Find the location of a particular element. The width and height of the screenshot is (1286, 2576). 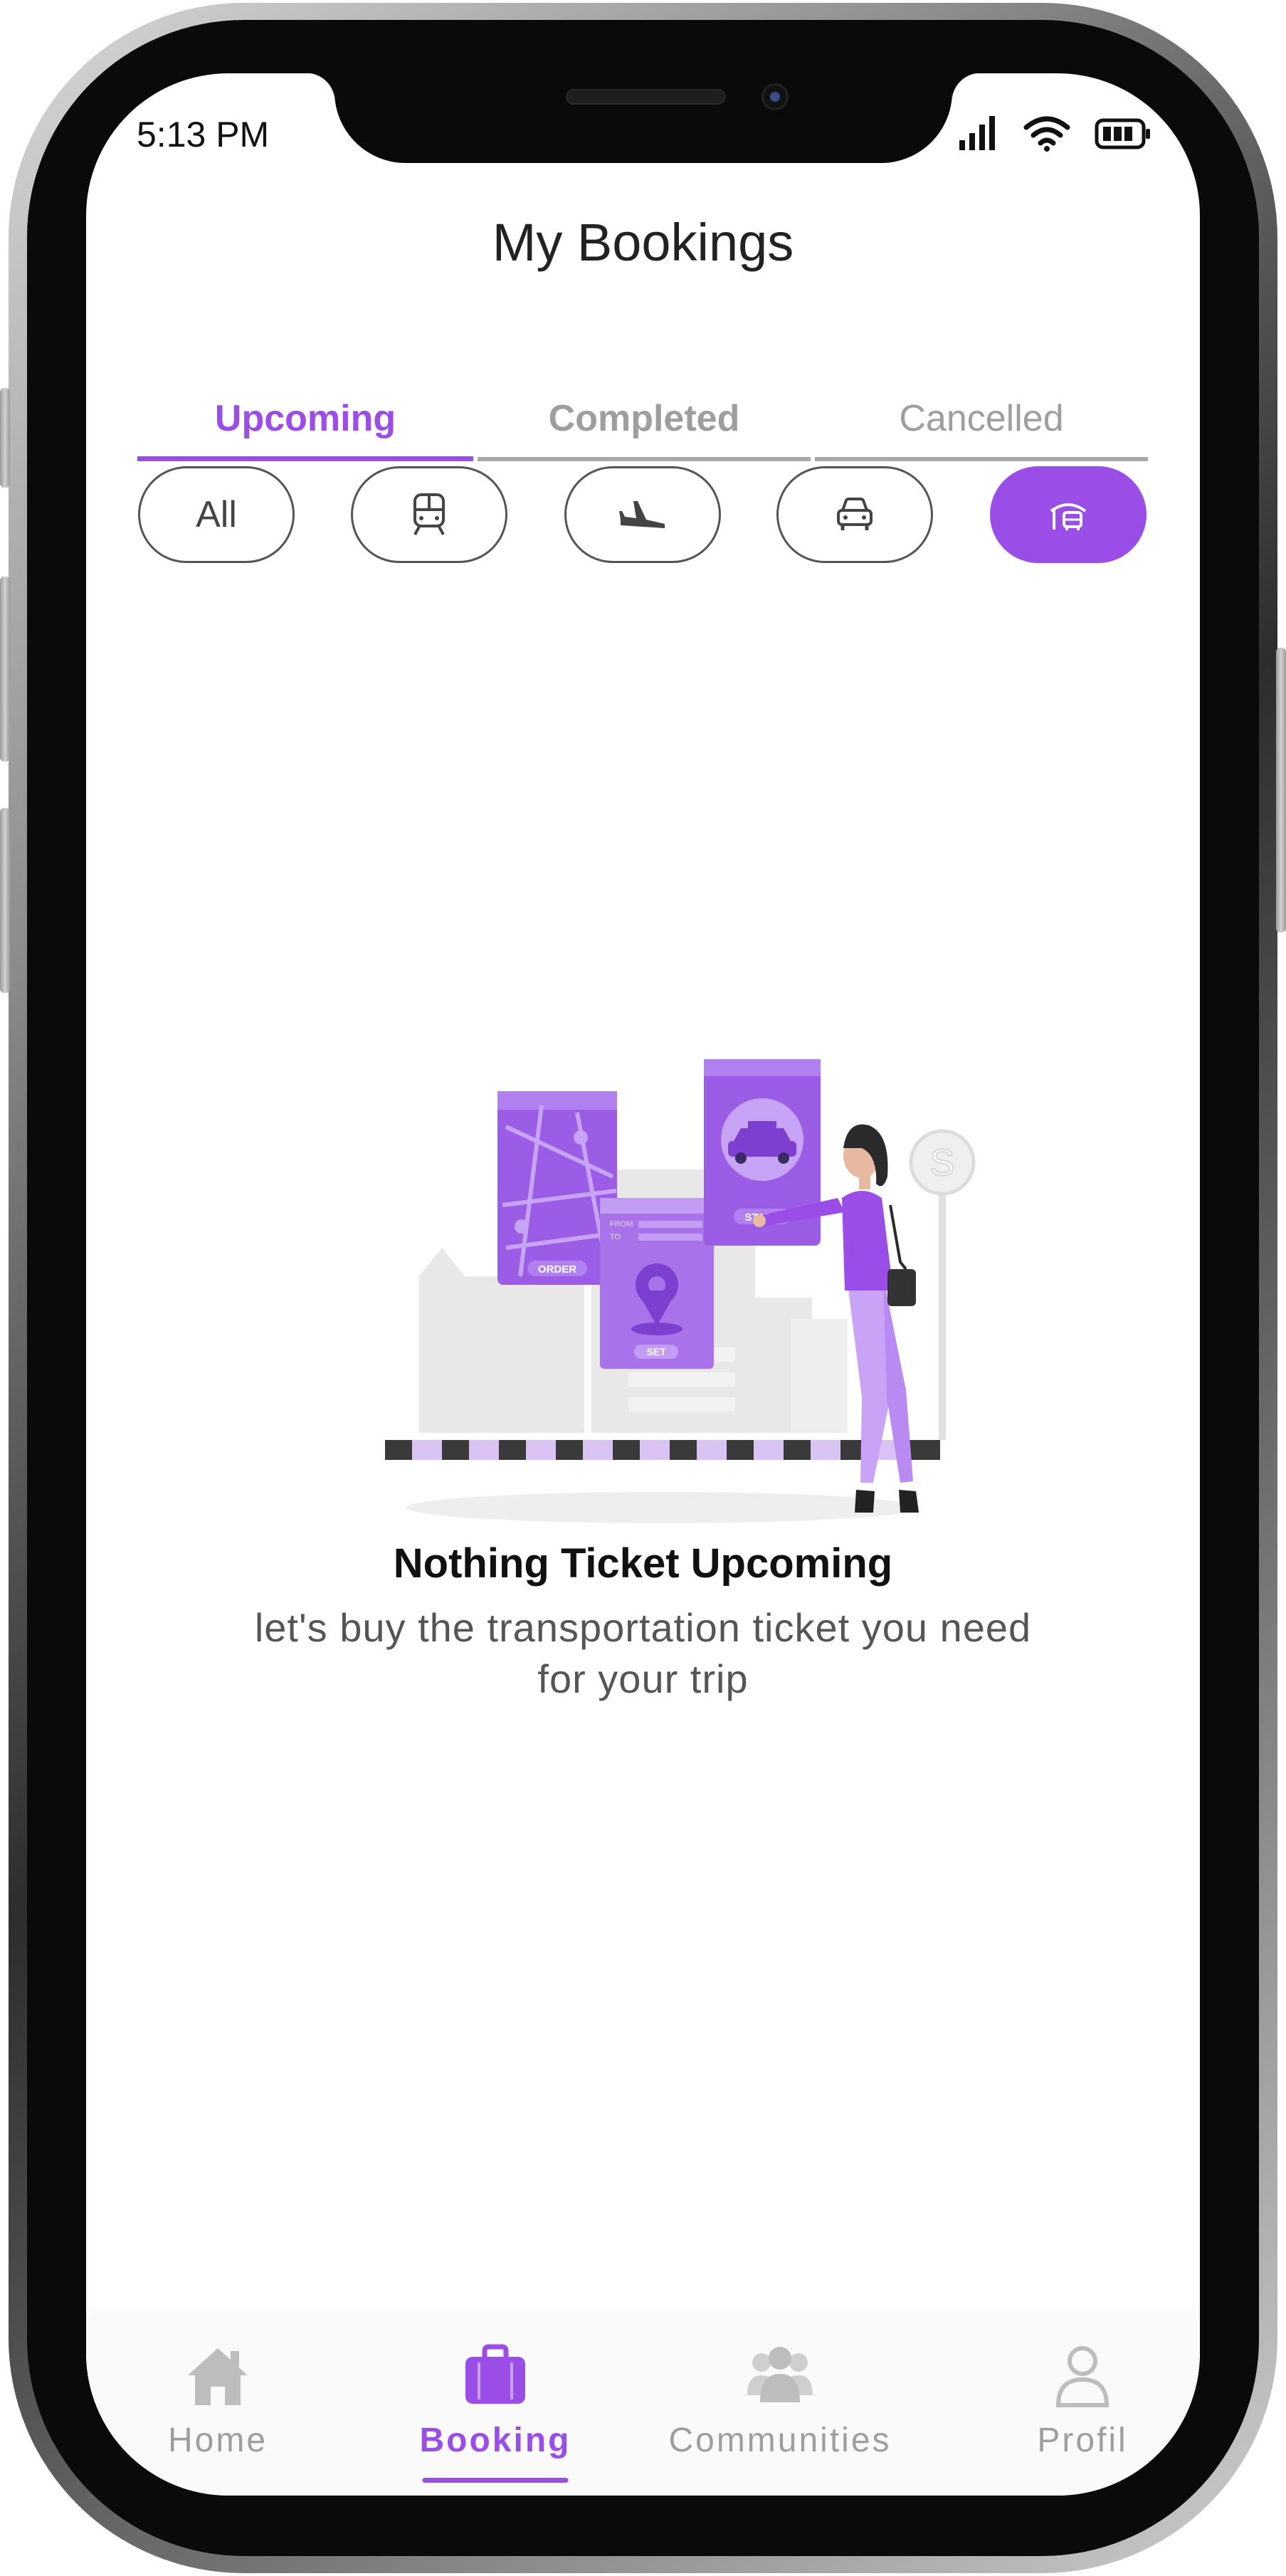

order-label: ORDER is located at coordinates (557, 1269).